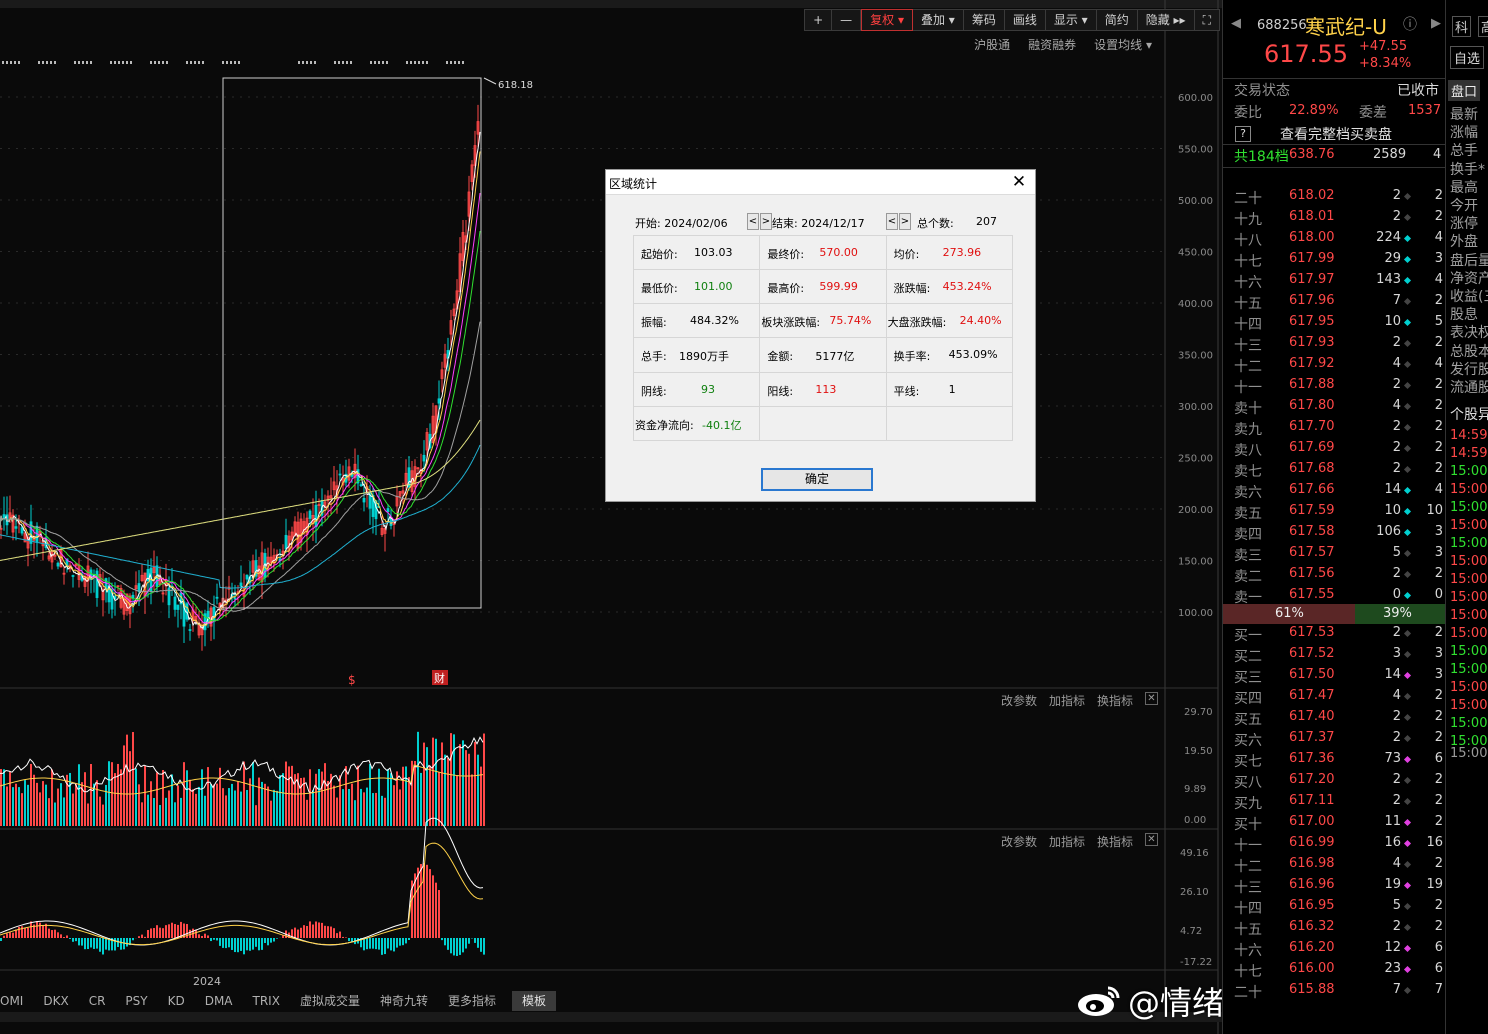  Describe the element at coordinates (1334, 511) in the screenshot. I see `sell-level-row: 卖五 617.59 10 10` at that location.